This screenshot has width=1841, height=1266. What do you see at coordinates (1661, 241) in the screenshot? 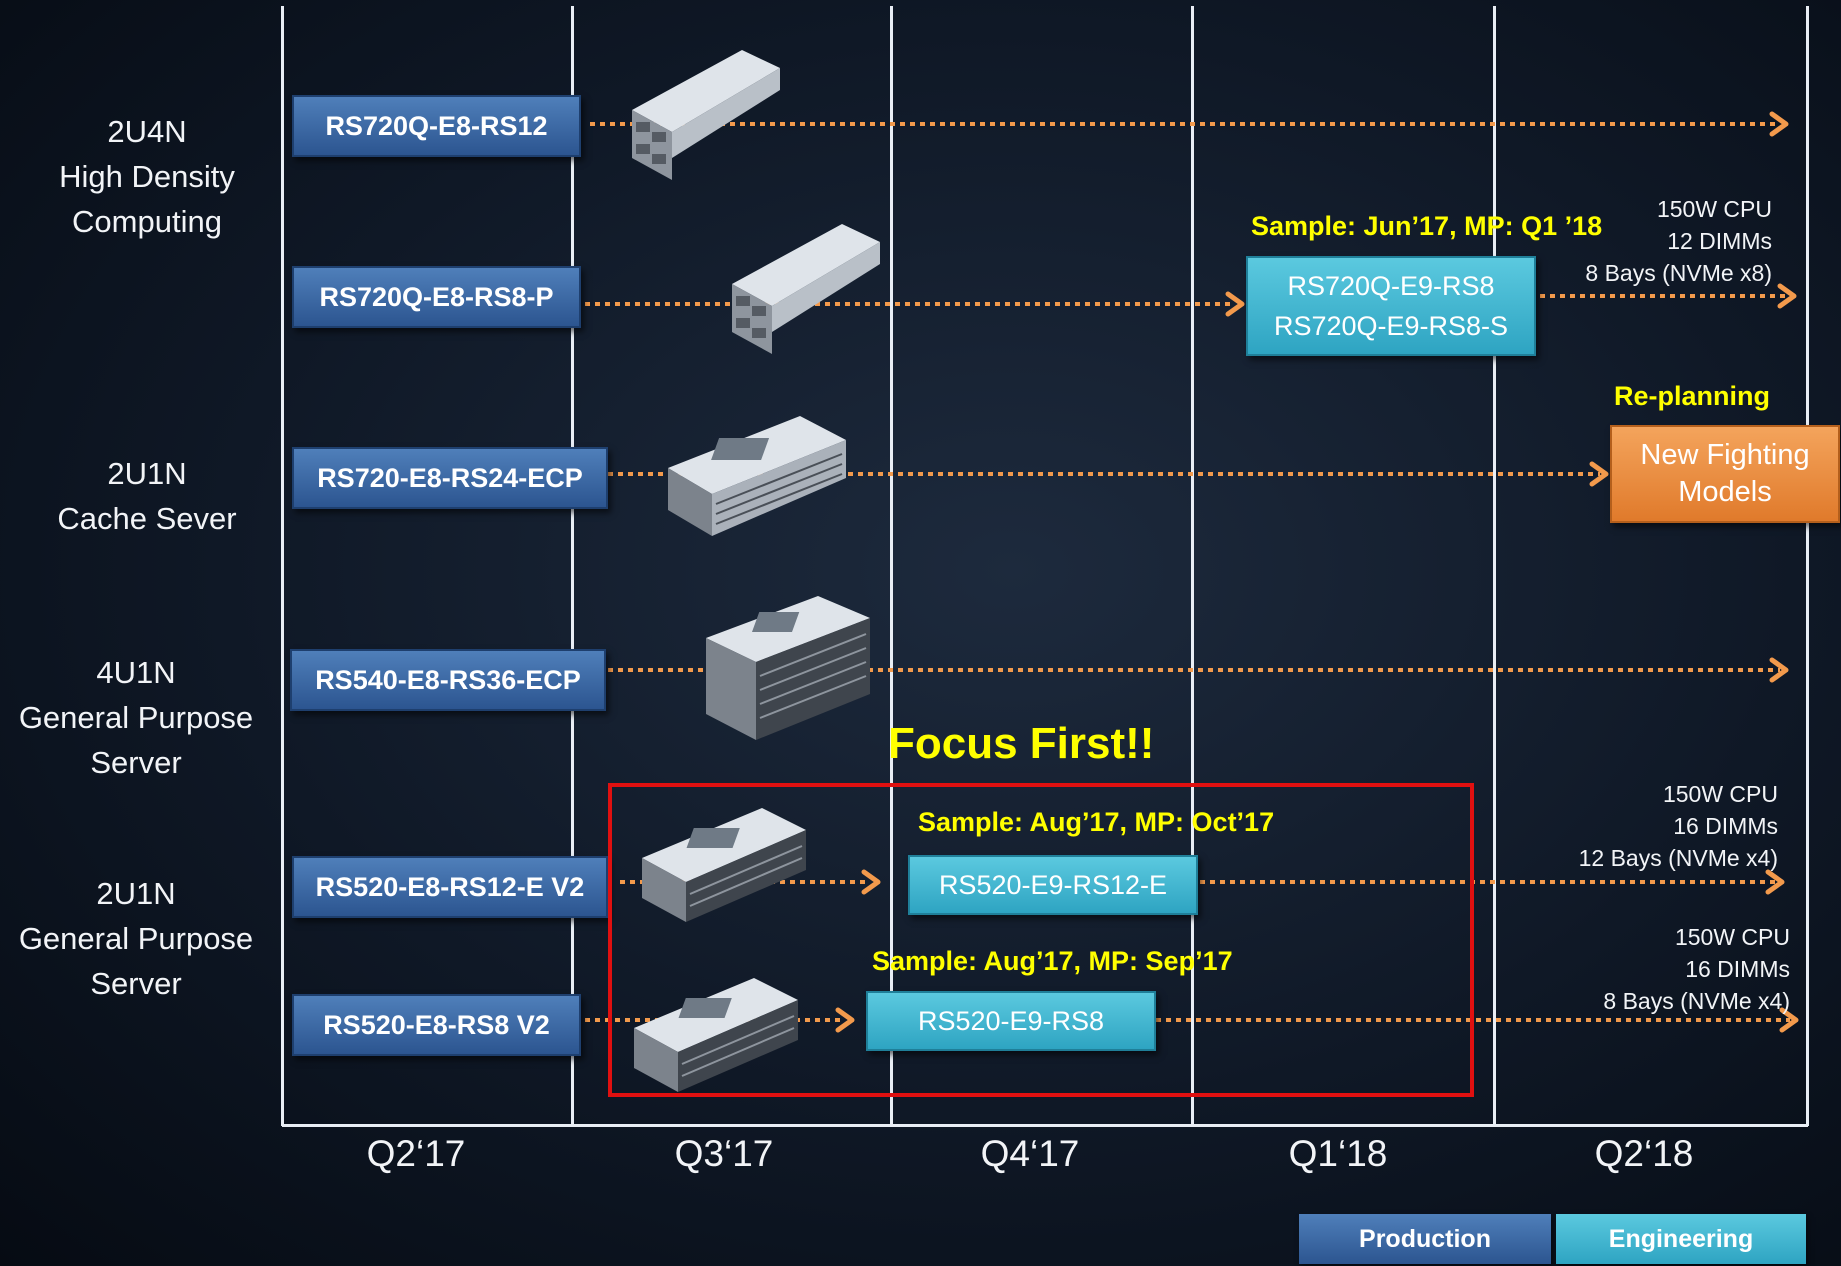
I see `specs-rs720q: 150W CPU 12 DIMMs 8 Bays (NVMe x8)` at bounding box center [1661, 241].